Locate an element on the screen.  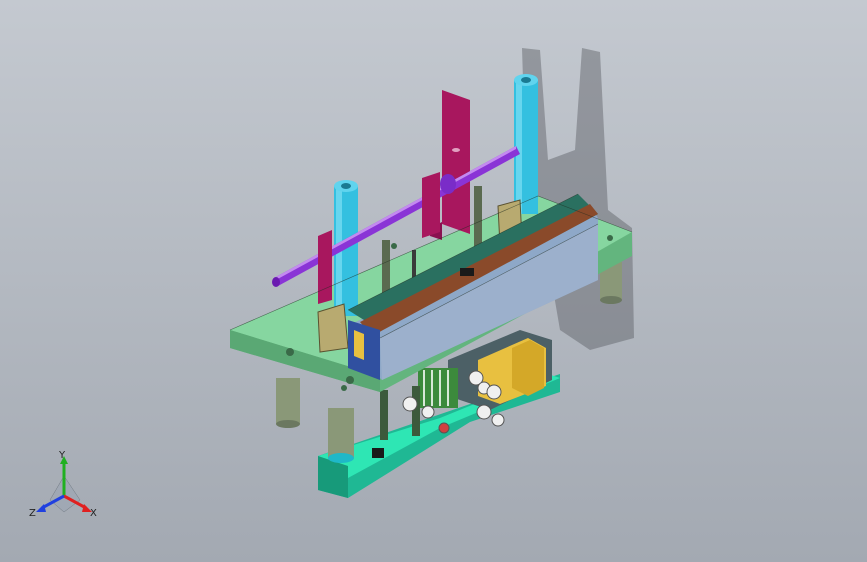
axis-triad: Y X Z is located at coordinates (63, 484).